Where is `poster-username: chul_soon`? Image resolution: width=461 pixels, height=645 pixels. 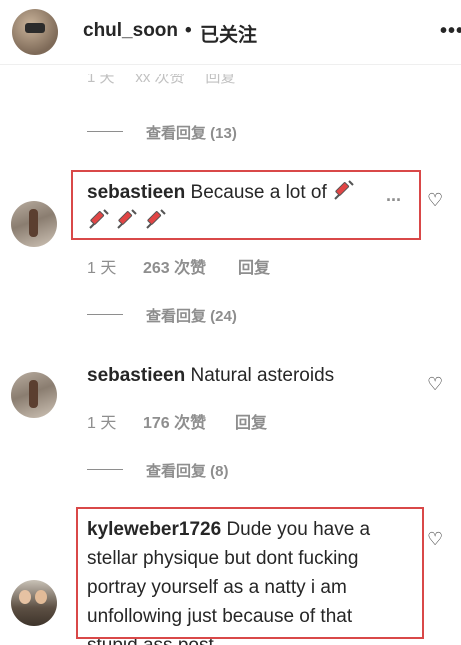 poster-username: chul_soon is located at coordinates (130, 31).